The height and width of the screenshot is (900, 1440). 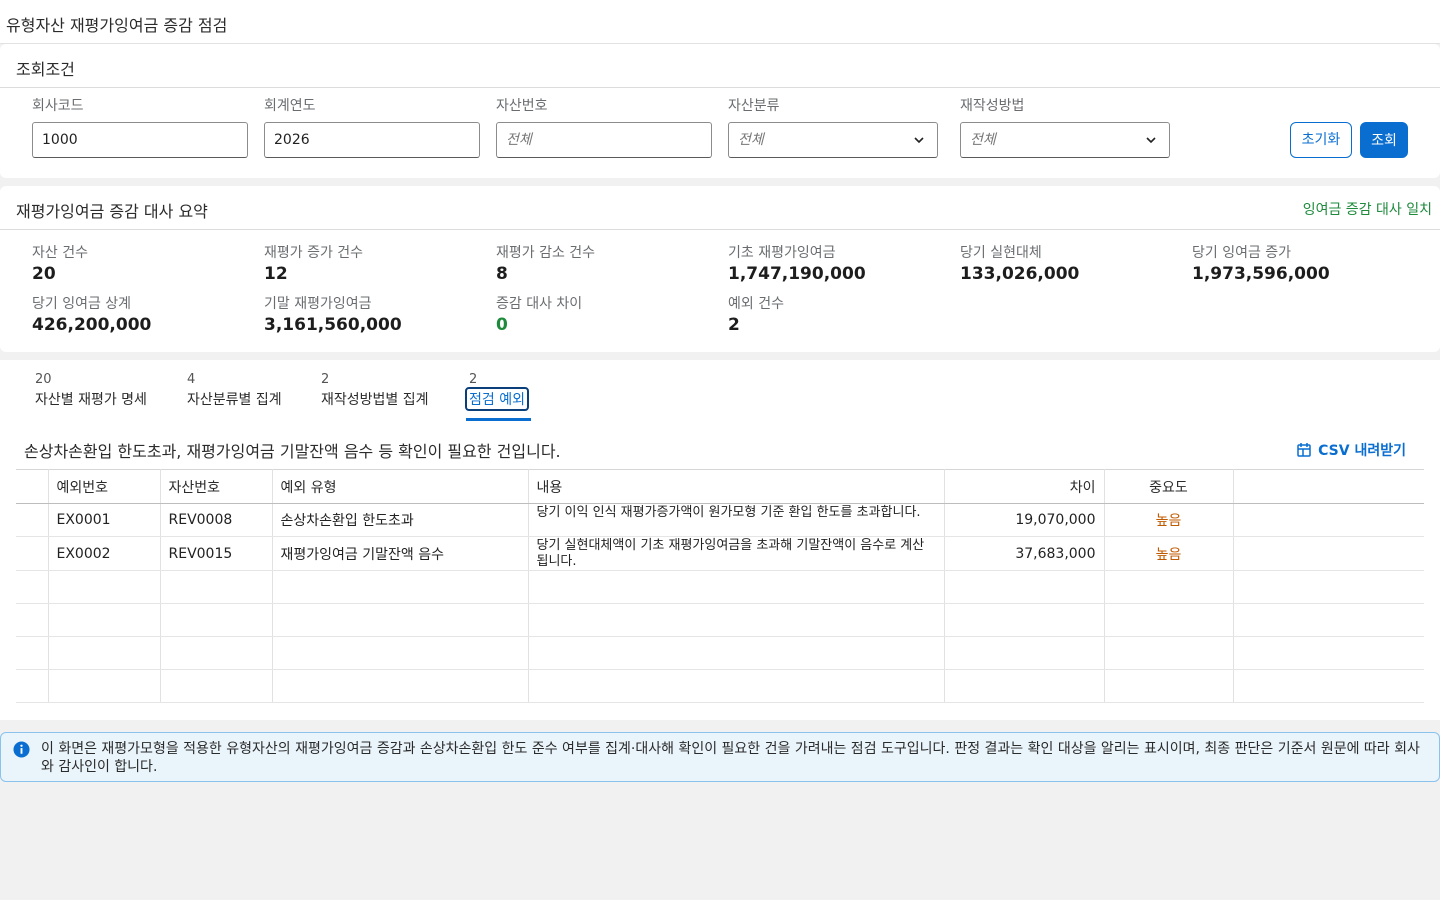 I want to click on kpi-value: 1,973,596,000, so click(x=1261, y=274).